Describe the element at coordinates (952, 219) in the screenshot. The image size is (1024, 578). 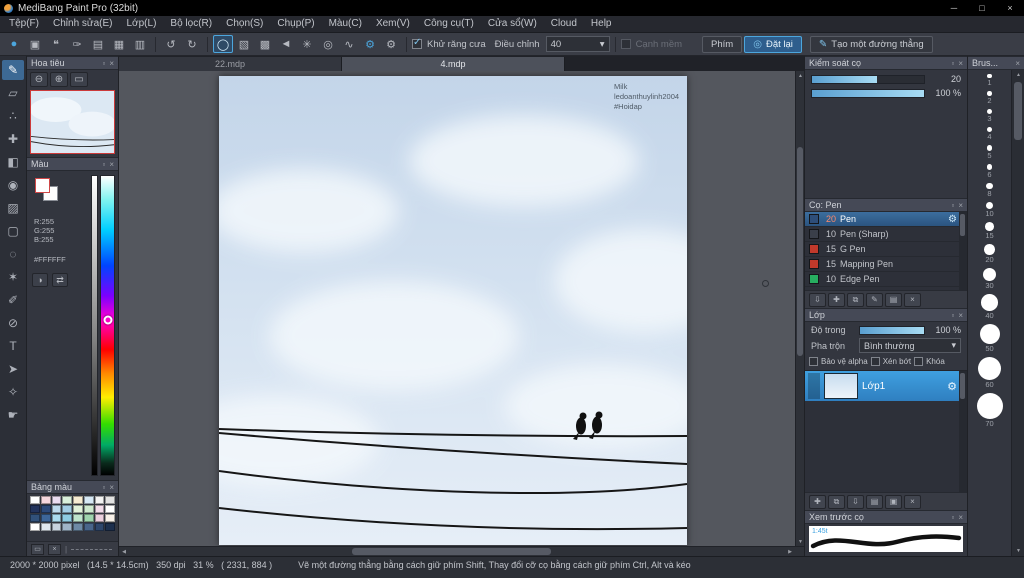
I see `brush-settings-gear-icon: ⚙` at that location.